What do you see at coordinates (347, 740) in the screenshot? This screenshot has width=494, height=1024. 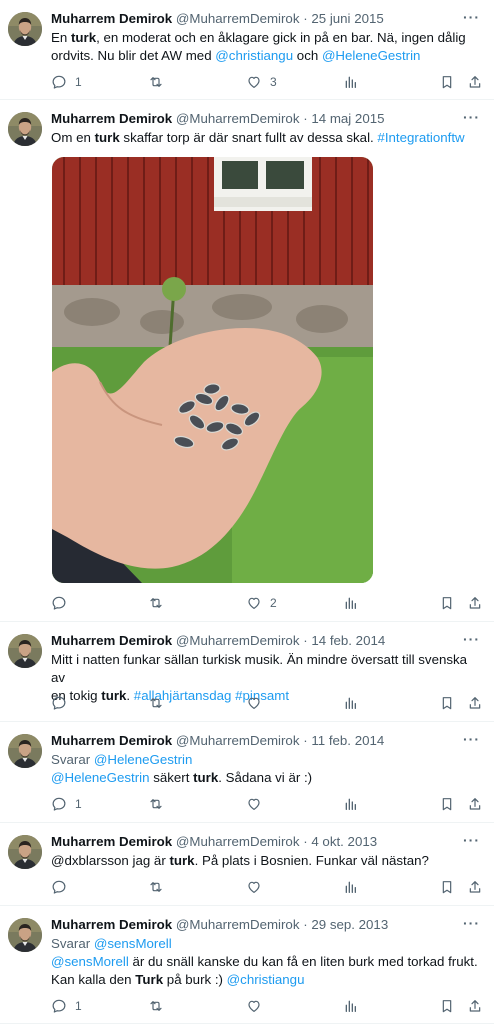 I see `tweet-date: 11 feb. 2014` at bounding box center [347, 740].